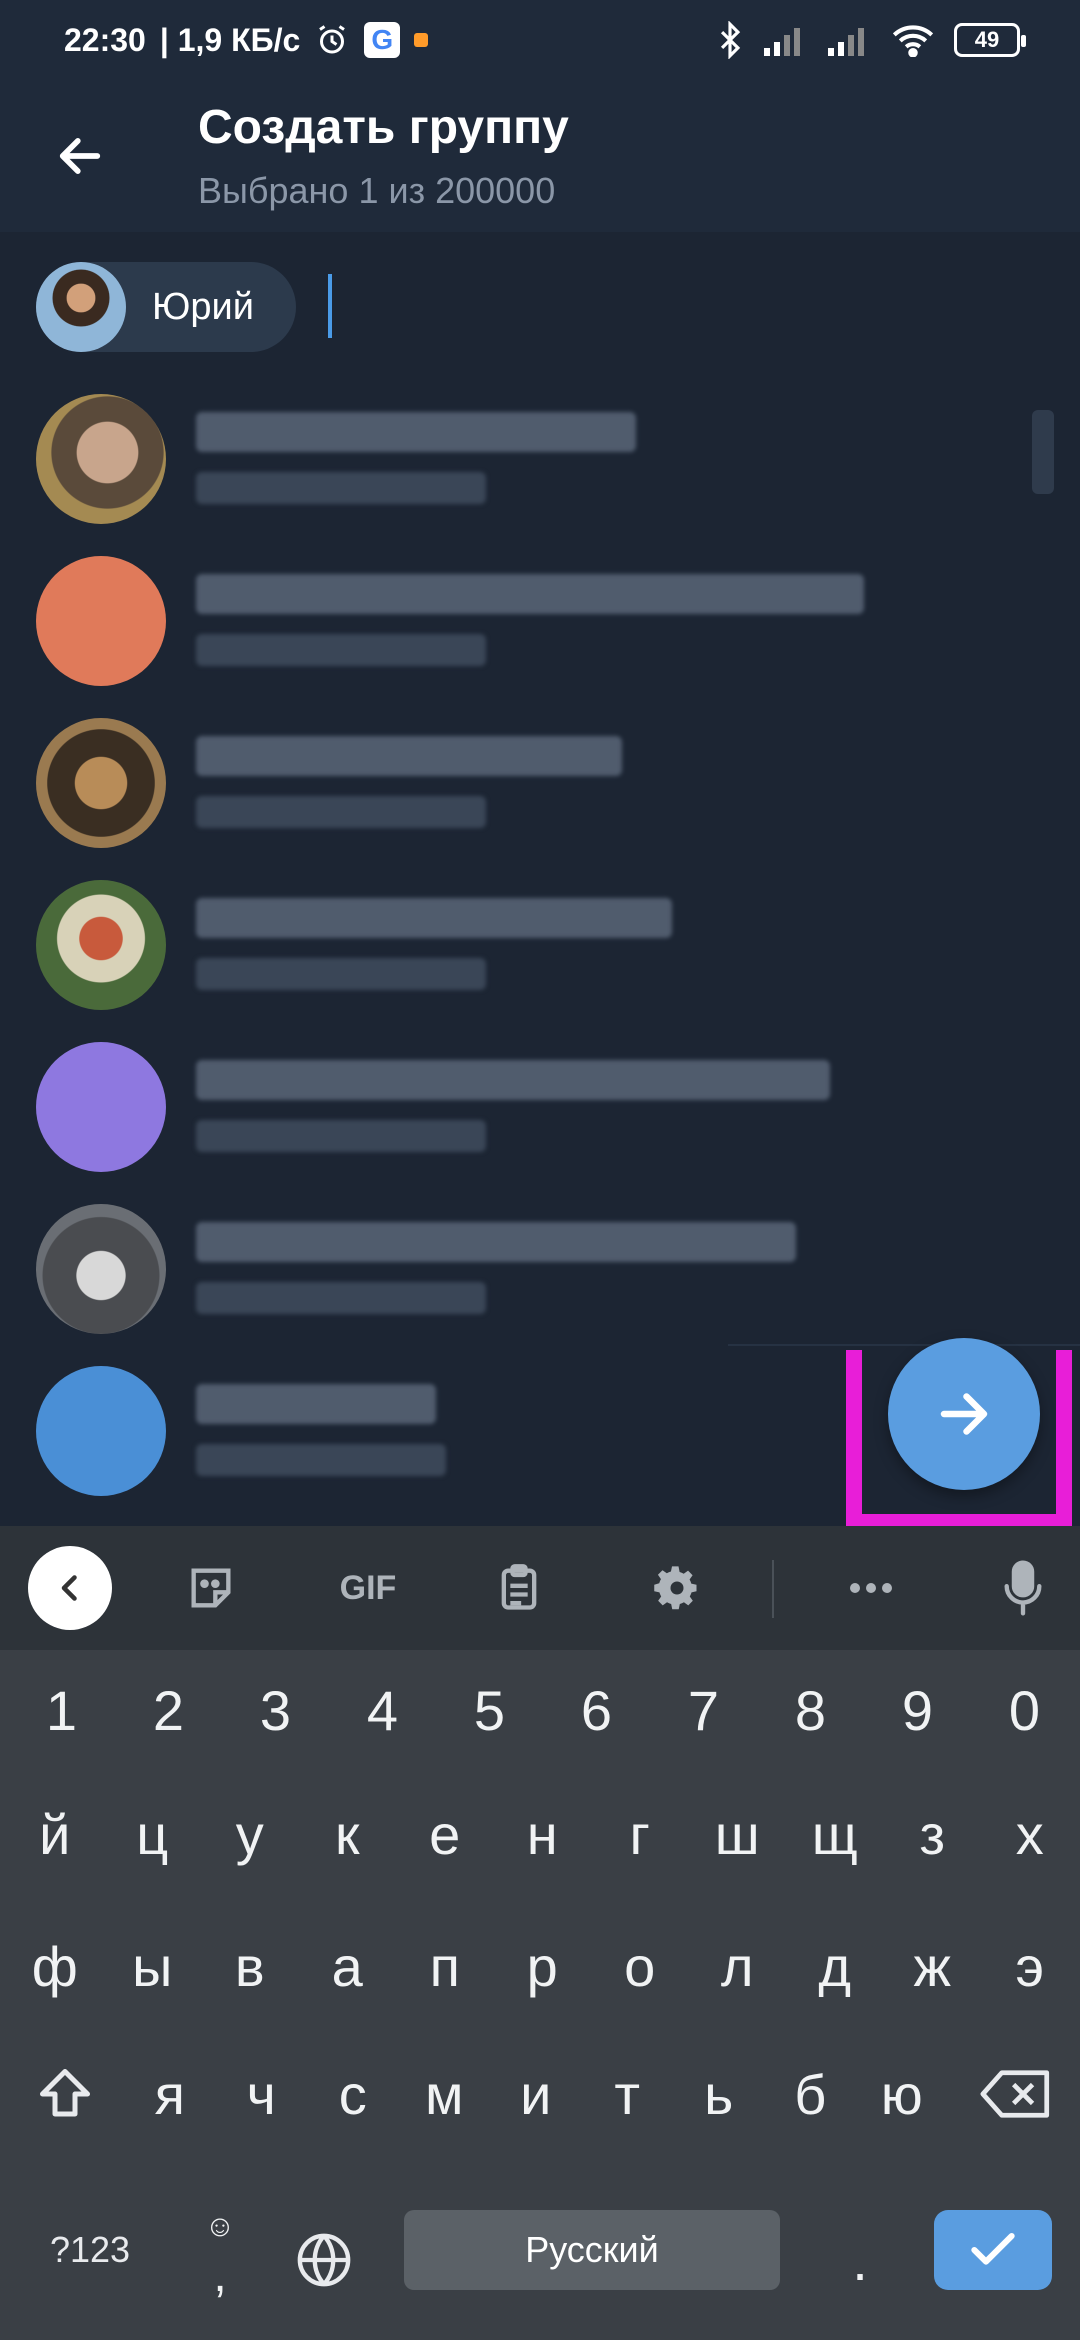 The image size is (1080, 2340). What do you see at coordinates (540, 307) in the screenshot?
I see `selected-members-bar: Юрий` at bounding box center [540, 307].